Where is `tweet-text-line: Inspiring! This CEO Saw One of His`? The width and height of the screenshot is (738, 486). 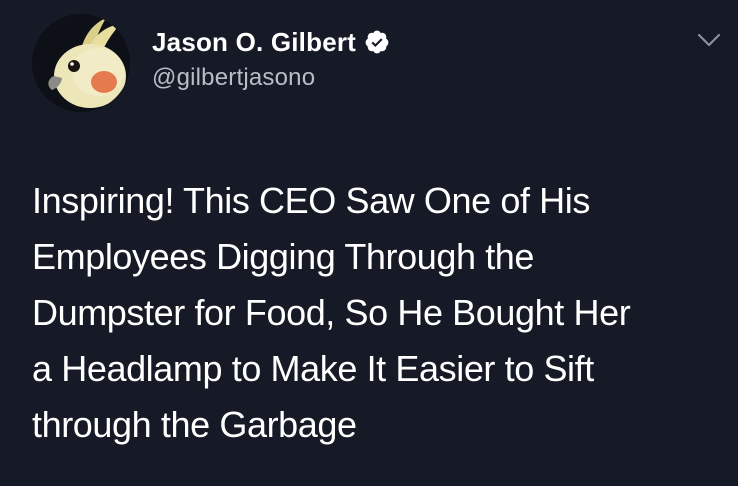 tweet-text-line: Inspiring! This CEO Saw One of His is located at coordinates (311, 200).